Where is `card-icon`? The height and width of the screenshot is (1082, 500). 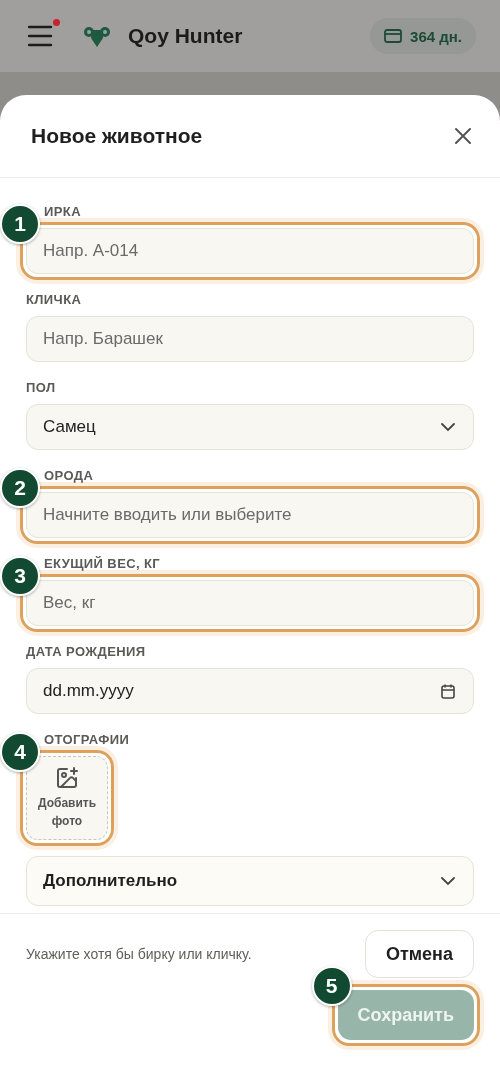
card-icon is located at coordinates (393, 36).